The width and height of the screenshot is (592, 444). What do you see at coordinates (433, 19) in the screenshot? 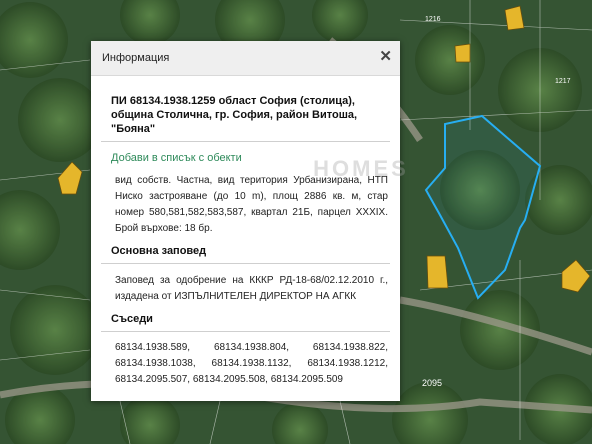
I see `parcel-label-1216: 1216` at bounding box center [433, 19].